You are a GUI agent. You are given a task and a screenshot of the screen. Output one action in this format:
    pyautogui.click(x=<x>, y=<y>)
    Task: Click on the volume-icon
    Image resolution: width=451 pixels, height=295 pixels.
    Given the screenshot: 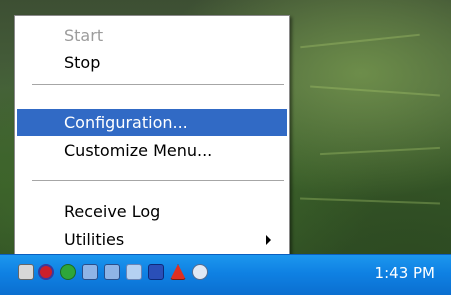 What is the action you would take?
    pyautogui.click(x=200, y=272)
    